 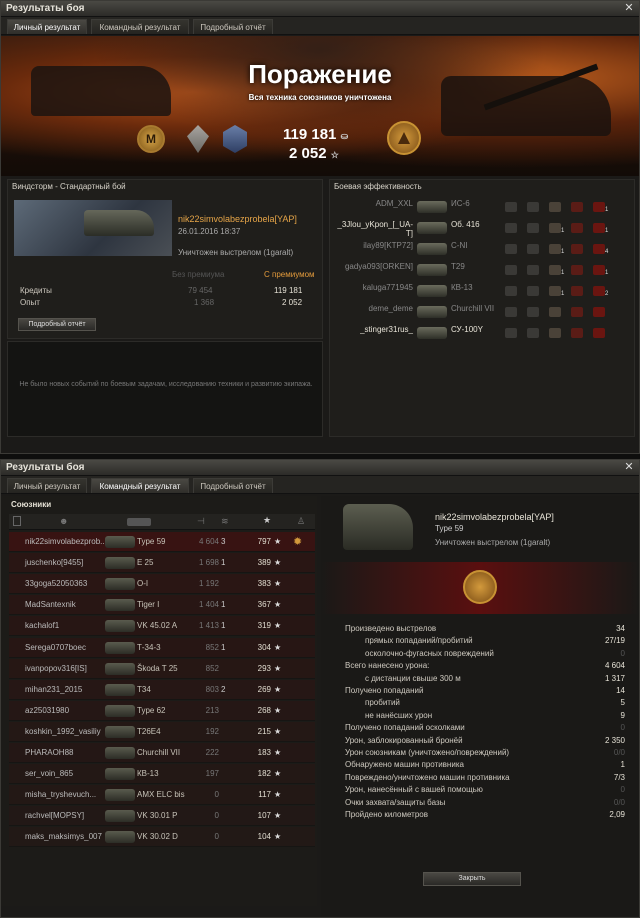 What do you see at coordinates (481, 229) in the screenshot?
I see `efficiency-row: _3Jlou_yKpon_[_UA-T] Об. 416 1 1` at bounding box center [481, 229].